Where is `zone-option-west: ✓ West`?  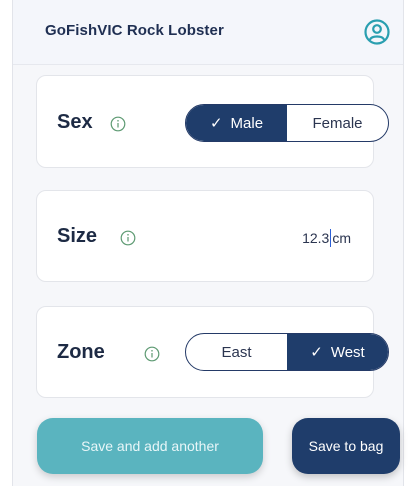
zone-option-west: ✓ West is located at coordinates (337, 352).